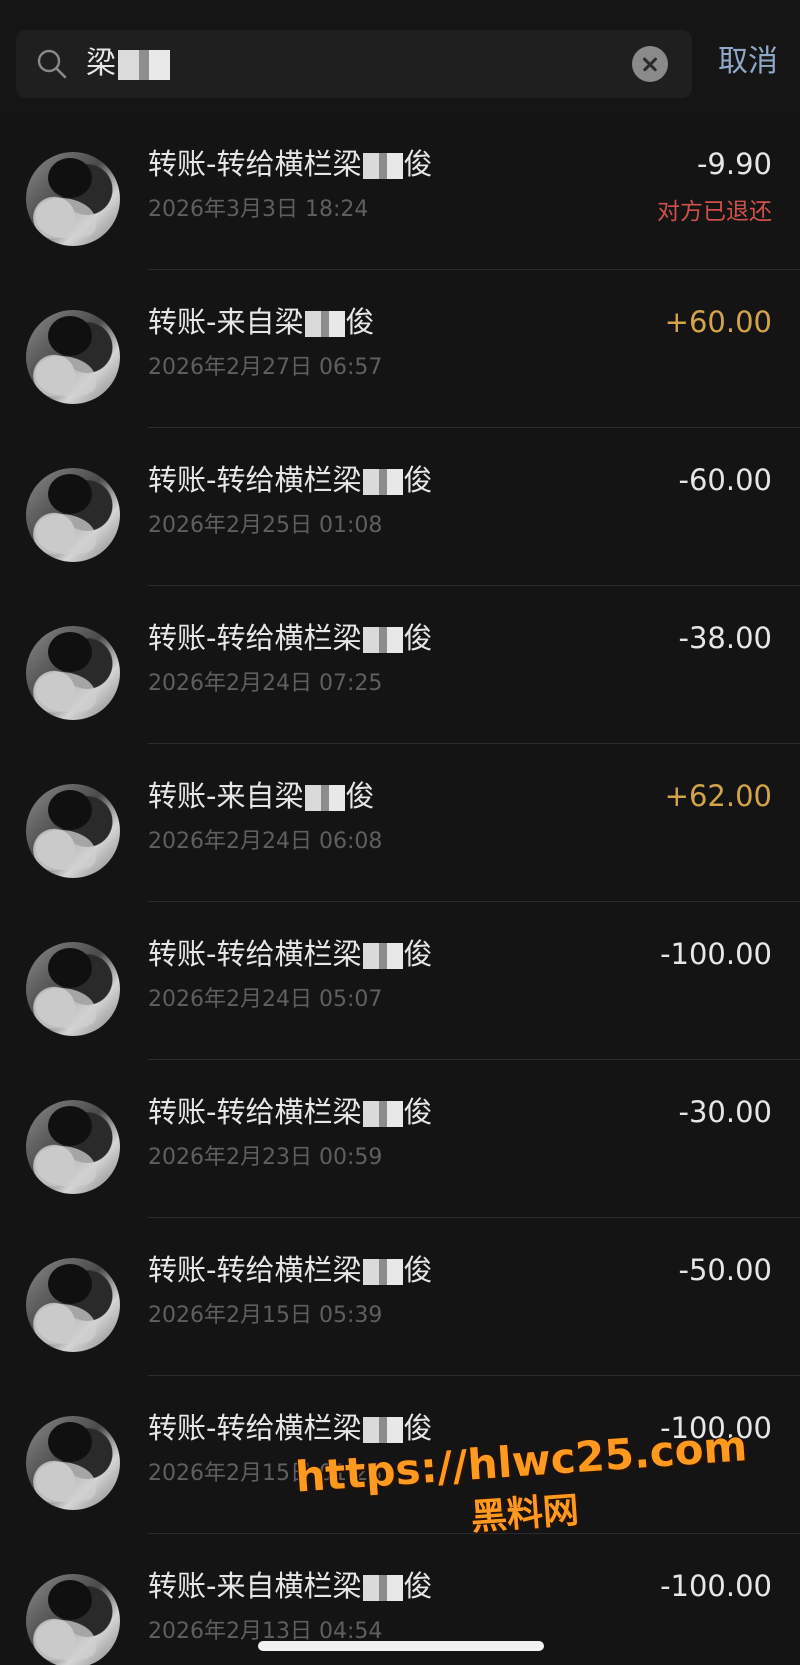 The width and height of the screenshot is (800, 1665). I want to click on transaction-time: 2026年2月24日 07:25, so click(265, 683).